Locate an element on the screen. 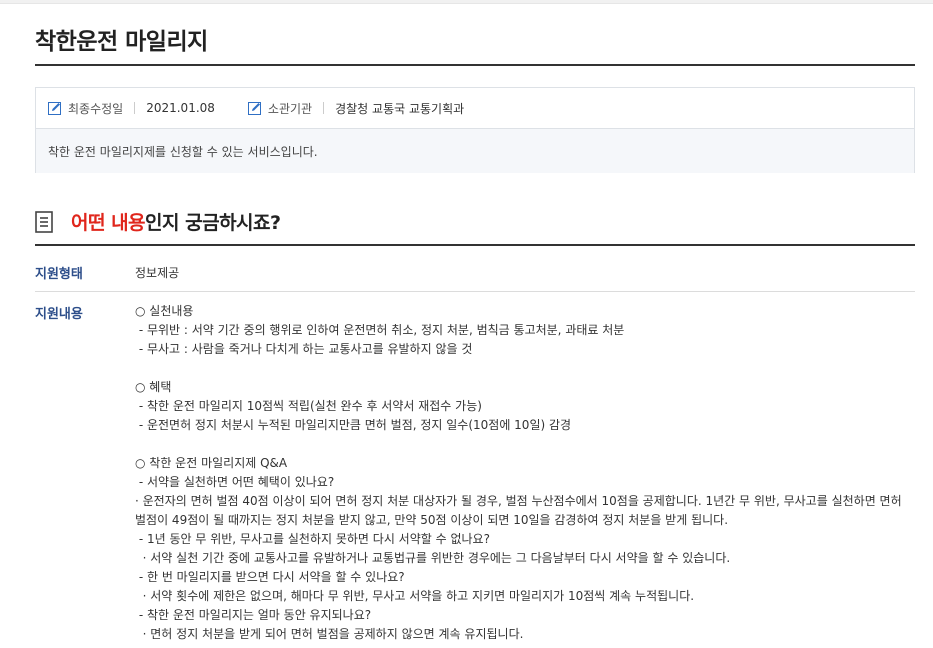 The width and height of the screenshot is (933, 648). agency-value: 경찰청 교통국 교통기획과 is located at coordinates (400, 108).